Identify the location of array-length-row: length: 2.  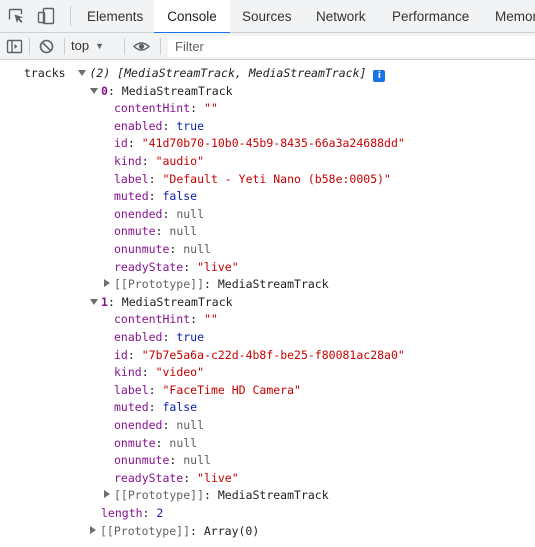
(132, 513).